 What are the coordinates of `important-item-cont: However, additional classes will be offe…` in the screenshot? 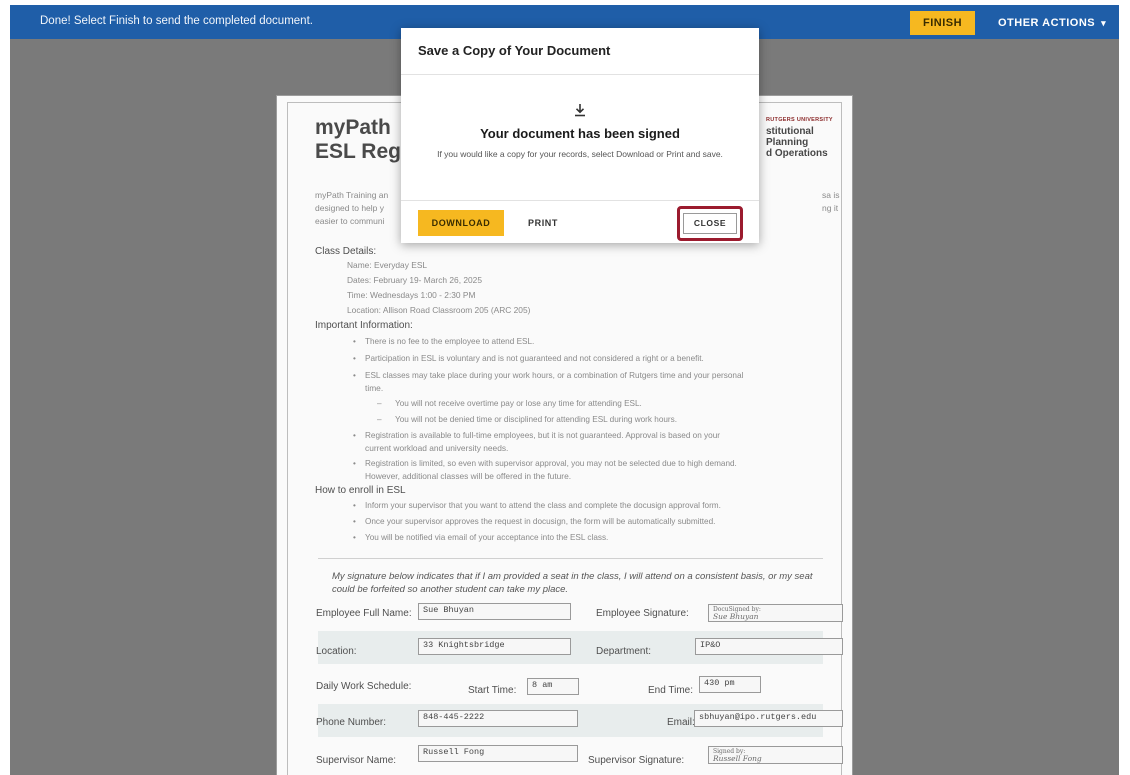 It's located at (468, 476).